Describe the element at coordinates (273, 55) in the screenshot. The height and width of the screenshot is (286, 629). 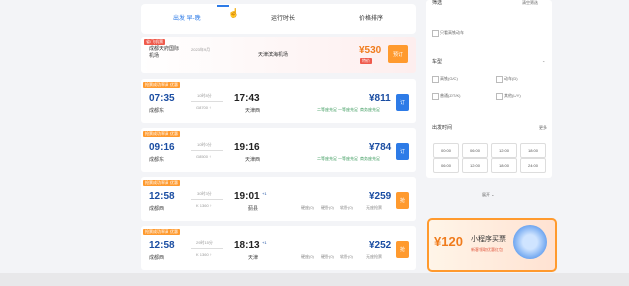
I see `promo-to: 天津滨海机场` at that location.